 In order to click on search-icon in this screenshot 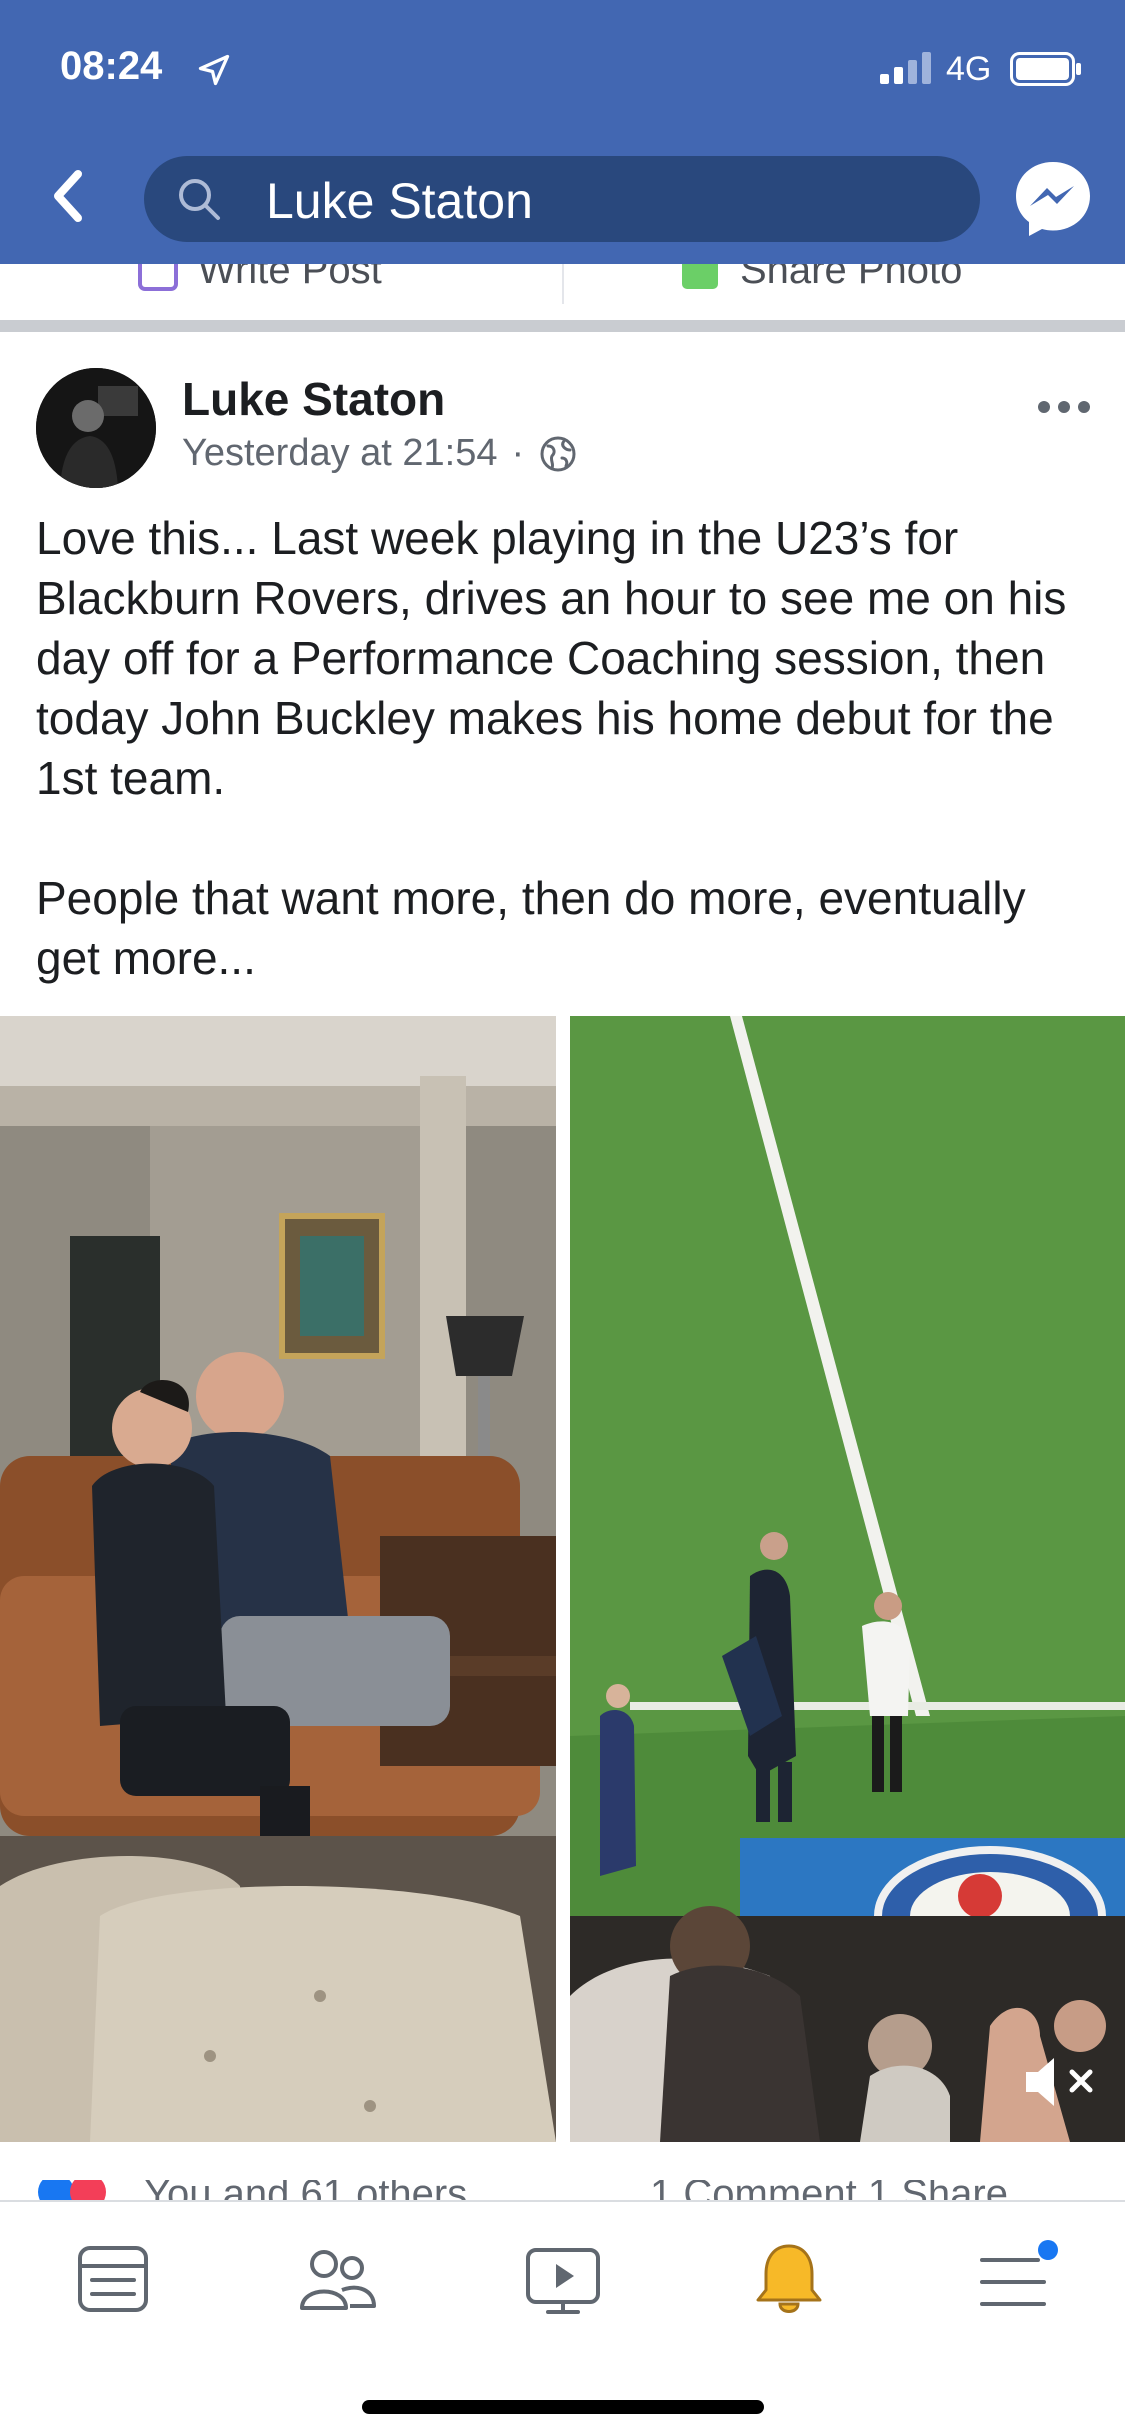, I will do `click(199, 199)`.